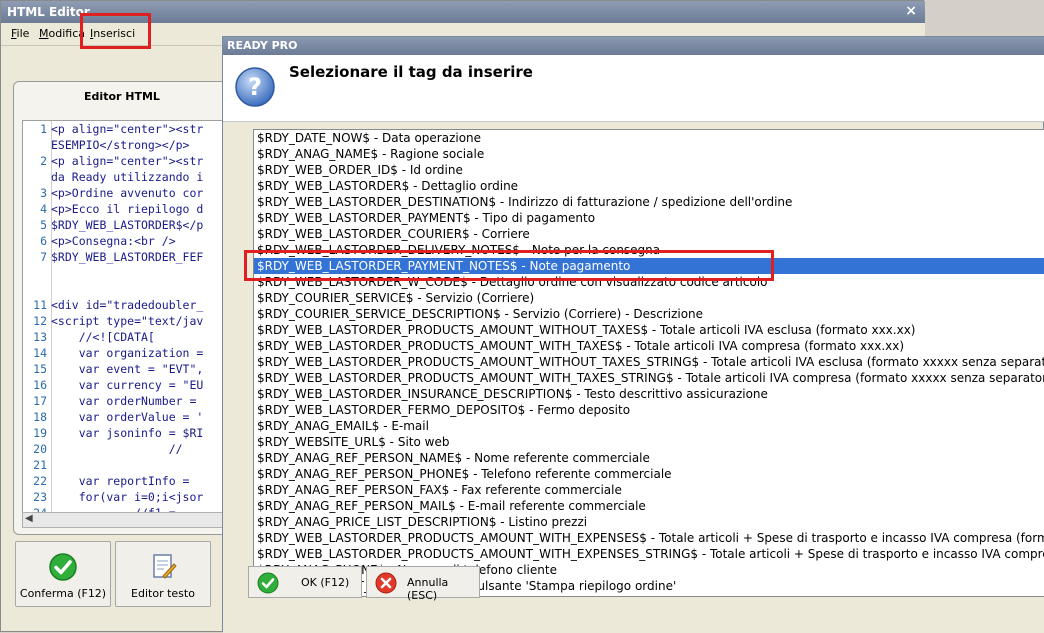 Image resolution: width=1044 pixels, height=633 pixels. Describe the element at coordinates (40, 385) in the screenshot. I see `line-number: 16` at that location.